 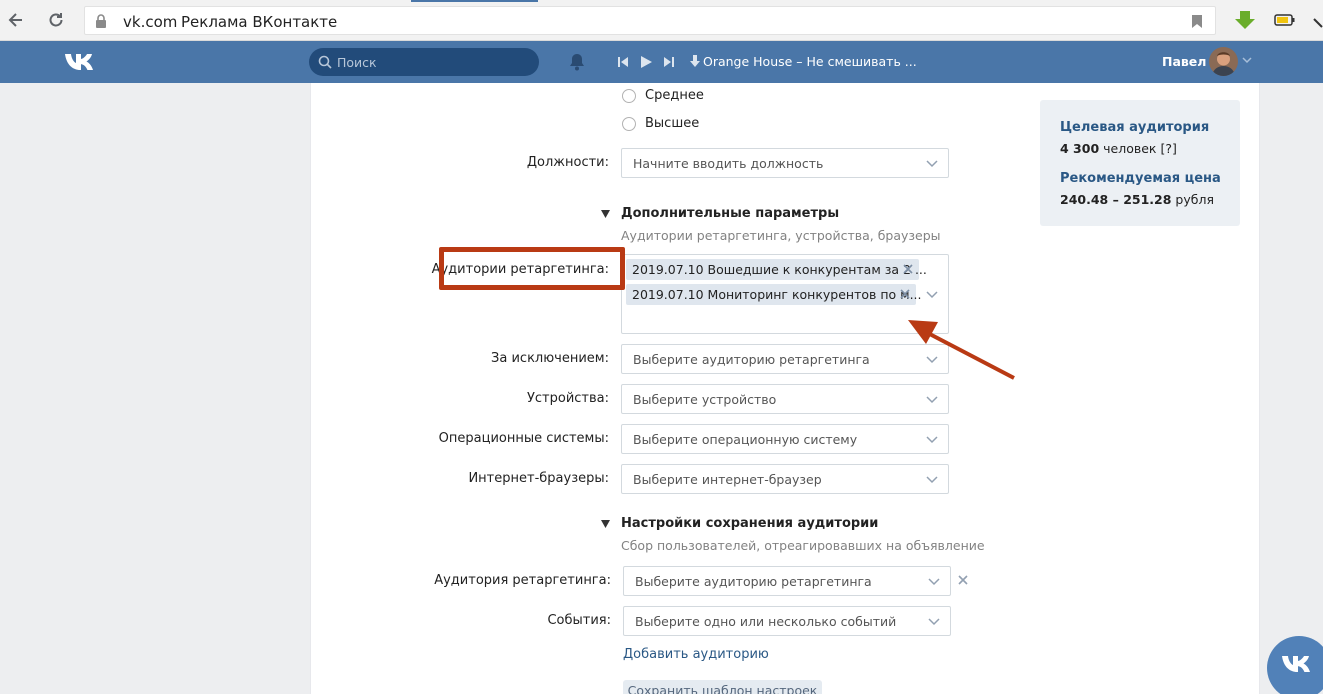 What do you see at coordinates (1223, 61) in the screenshot?
I see `avatar` at bounding box center [1223, 61].